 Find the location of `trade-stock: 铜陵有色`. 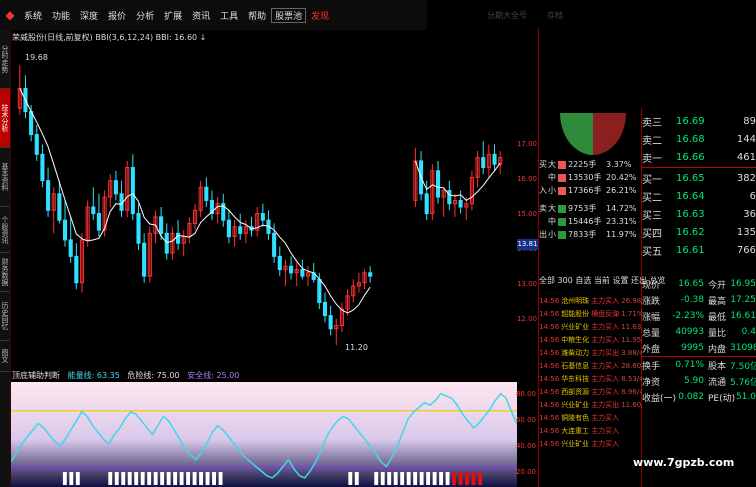

trade-stock: 铜陵有色 is located at coordinates (575, 418).